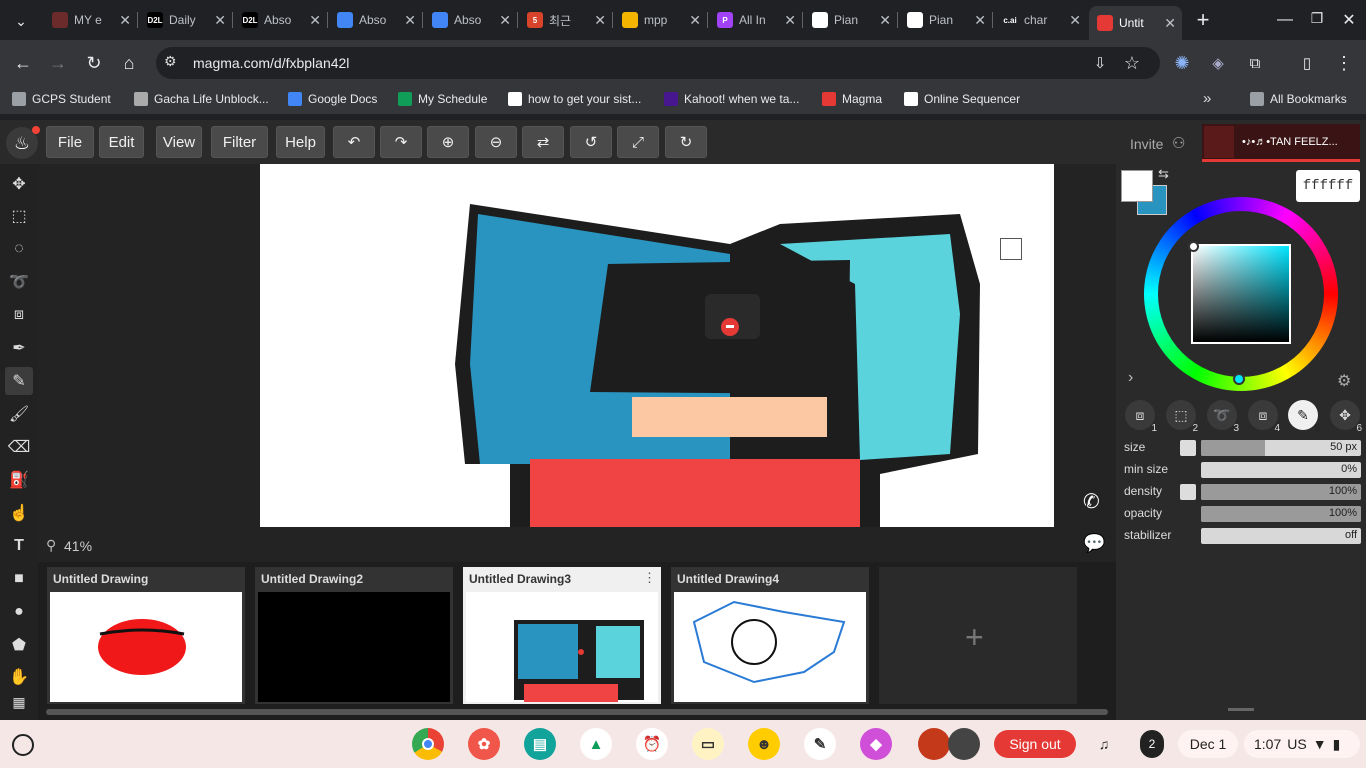 This screenshot has height=768, width=1366. I want to click on chrome-app-icon, so click(428, 744).